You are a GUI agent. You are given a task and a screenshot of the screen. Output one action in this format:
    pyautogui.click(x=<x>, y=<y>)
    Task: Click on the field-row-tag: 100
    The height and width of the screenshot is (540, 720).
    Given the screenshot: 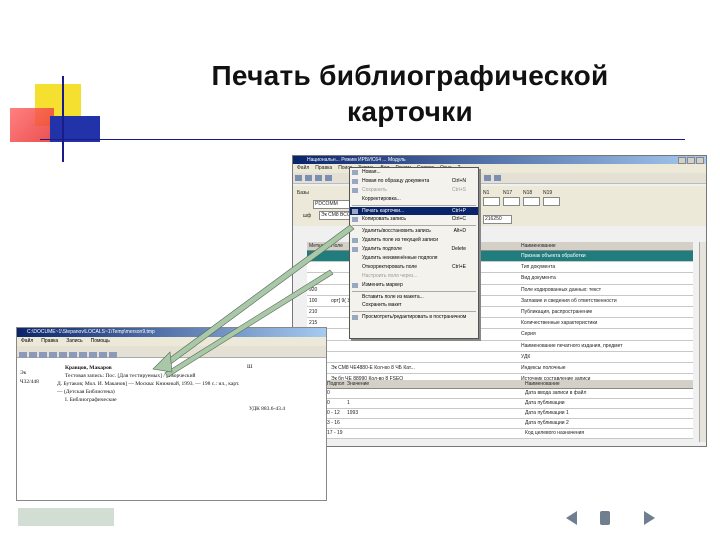 What is the action you would take?
    pyautogui.click(x=313, y=300)
    